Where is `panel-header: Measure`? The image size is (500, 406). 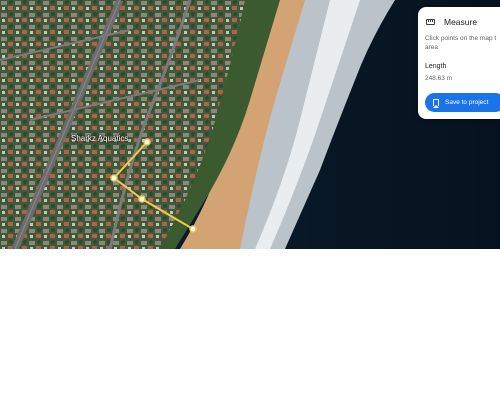
panel-header: Measure is located at coordinates (451, 22).